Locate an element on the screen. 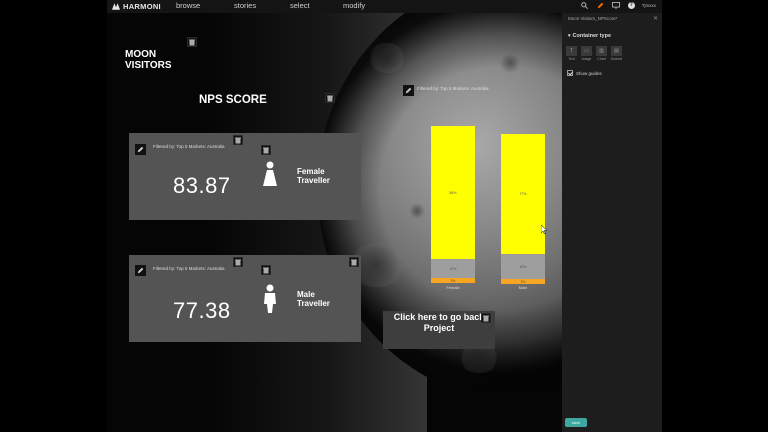 The height and width of the screenshot is (432, 768). nav-modify: modify is located at coordinates (354, 5).